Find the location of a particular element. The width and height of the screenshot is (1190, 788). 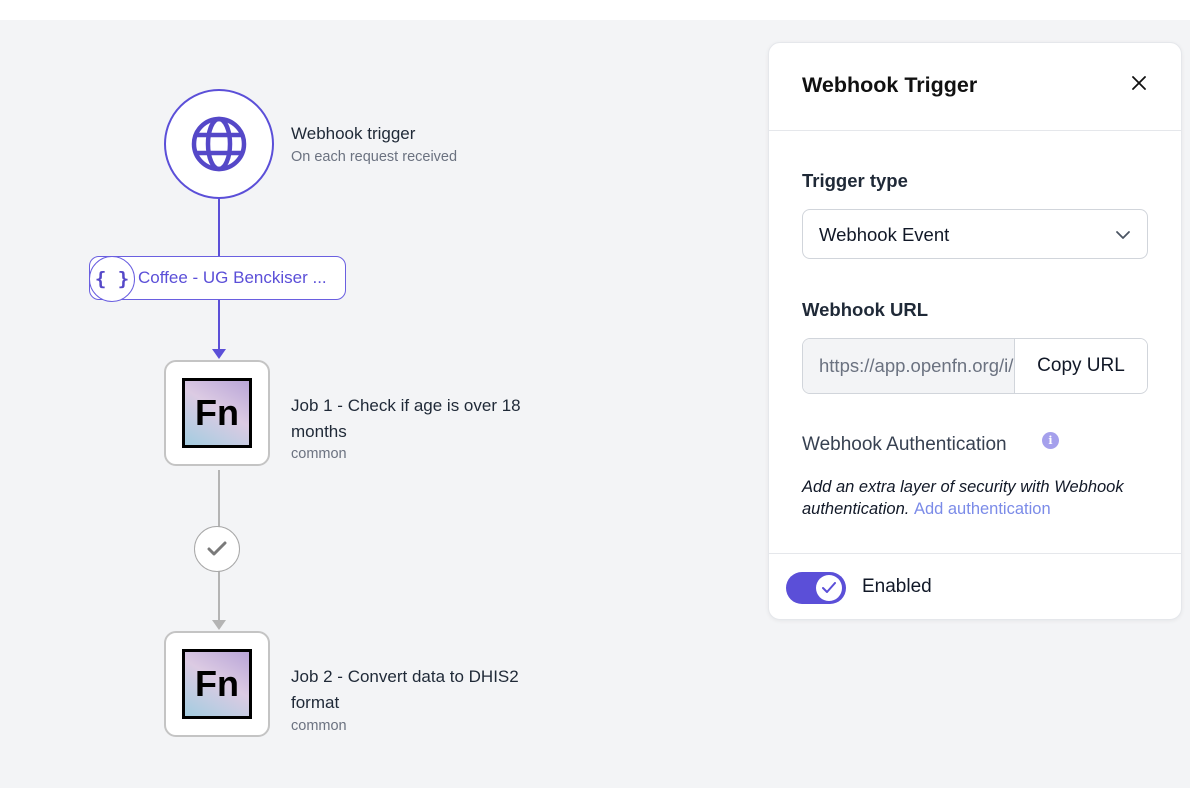

close-icon is located at coordinates (1139, 83).